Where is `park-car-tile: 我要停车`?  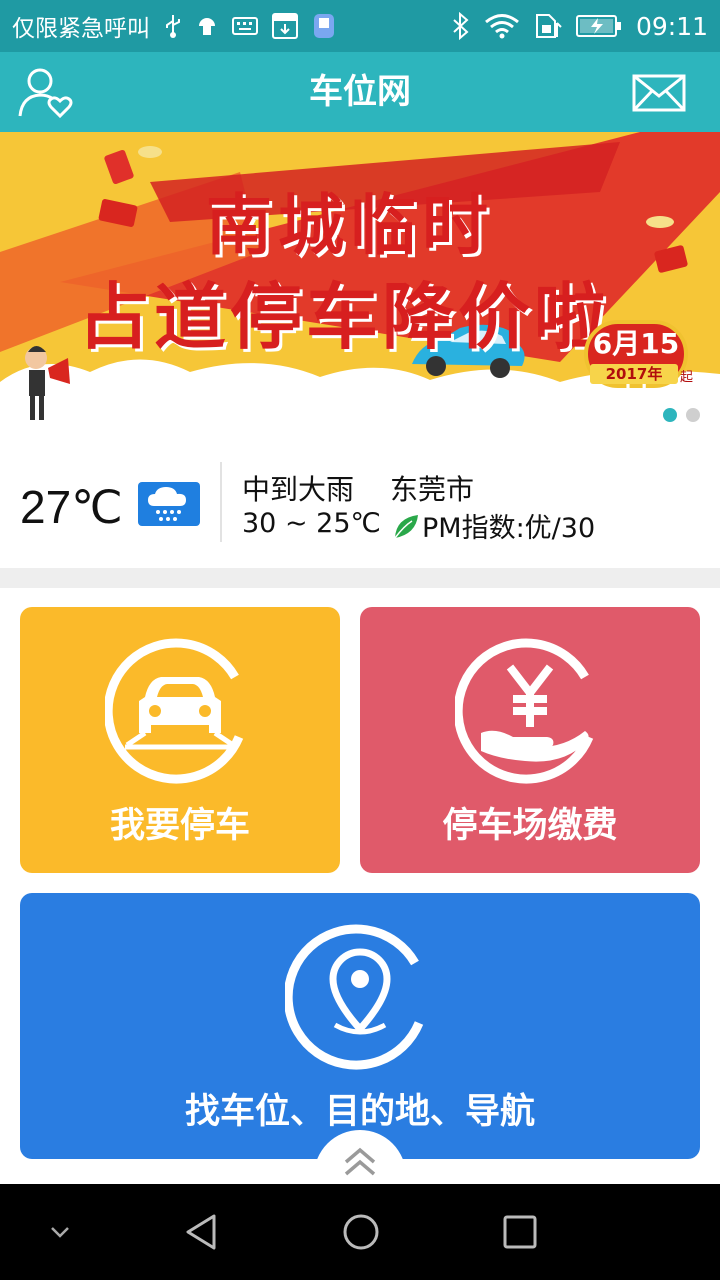 park-car-tile: 我要停车 is located at coordinates (180, 740).